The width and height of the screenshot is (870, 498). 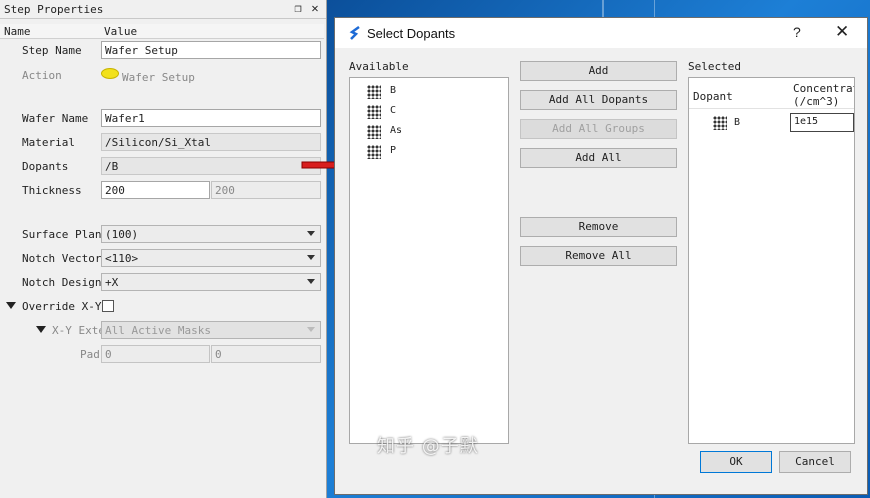 I want to click on wafer-name-field: Wafer1, so click(x=211, y=118).